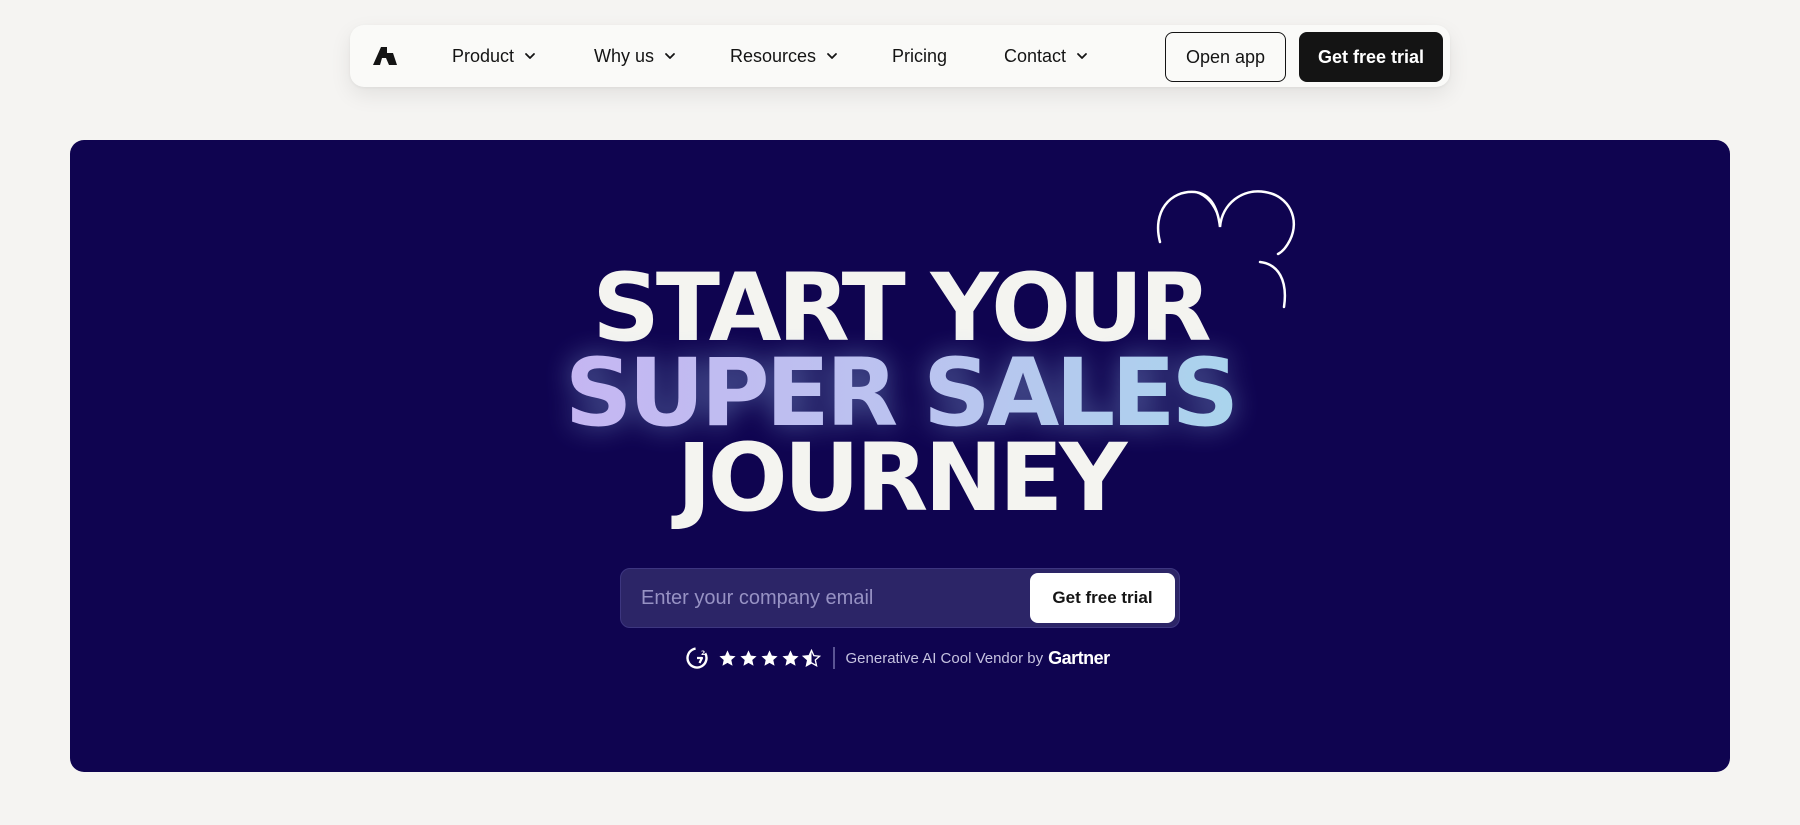 This screenshot has width=1800, height=825. I want to click on company-email-input, so click(825, 598).